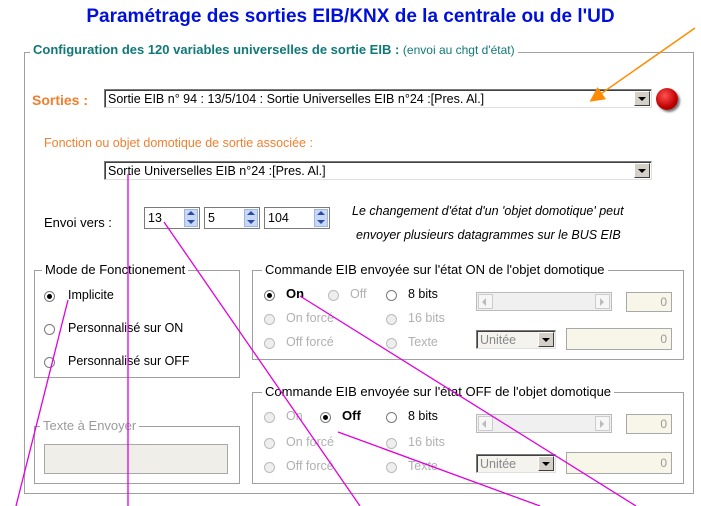 The image size is (701, 506). What do you see at coordinates (667, 99) in the screenshot?
I see `status-indicator-icon` at bounding box center [667, 99].